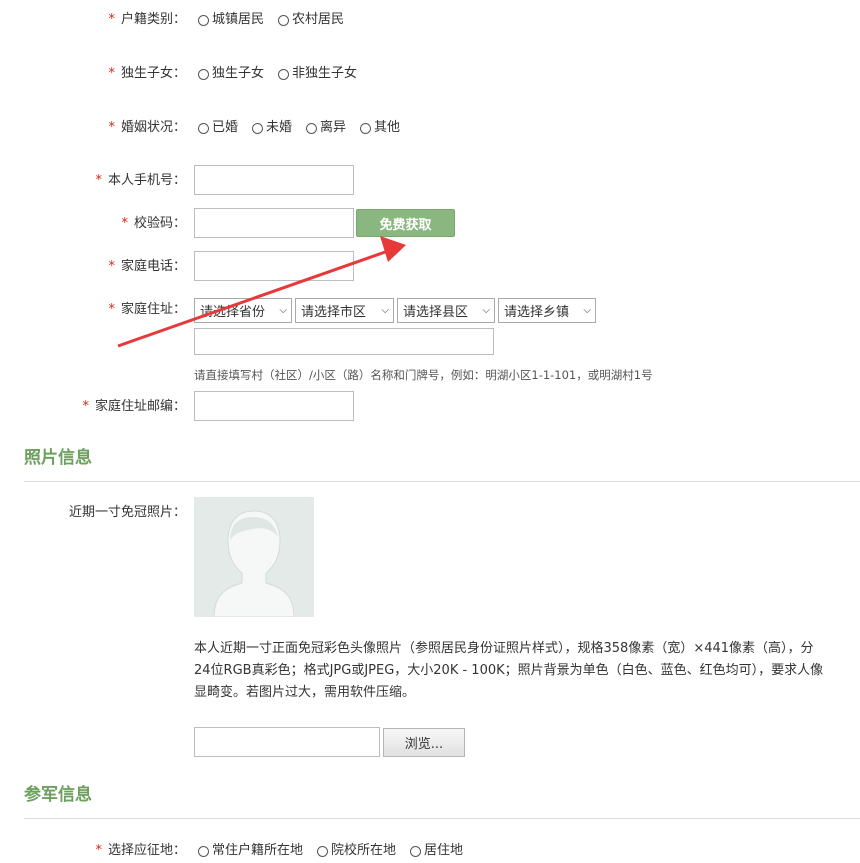 The width and height of the screenshot is (860, 863). What do you see at coordinates (446, 310) in the screenshot?
I see `county-select: 请选择县区 ⌵` at bounding box center [446, 310].